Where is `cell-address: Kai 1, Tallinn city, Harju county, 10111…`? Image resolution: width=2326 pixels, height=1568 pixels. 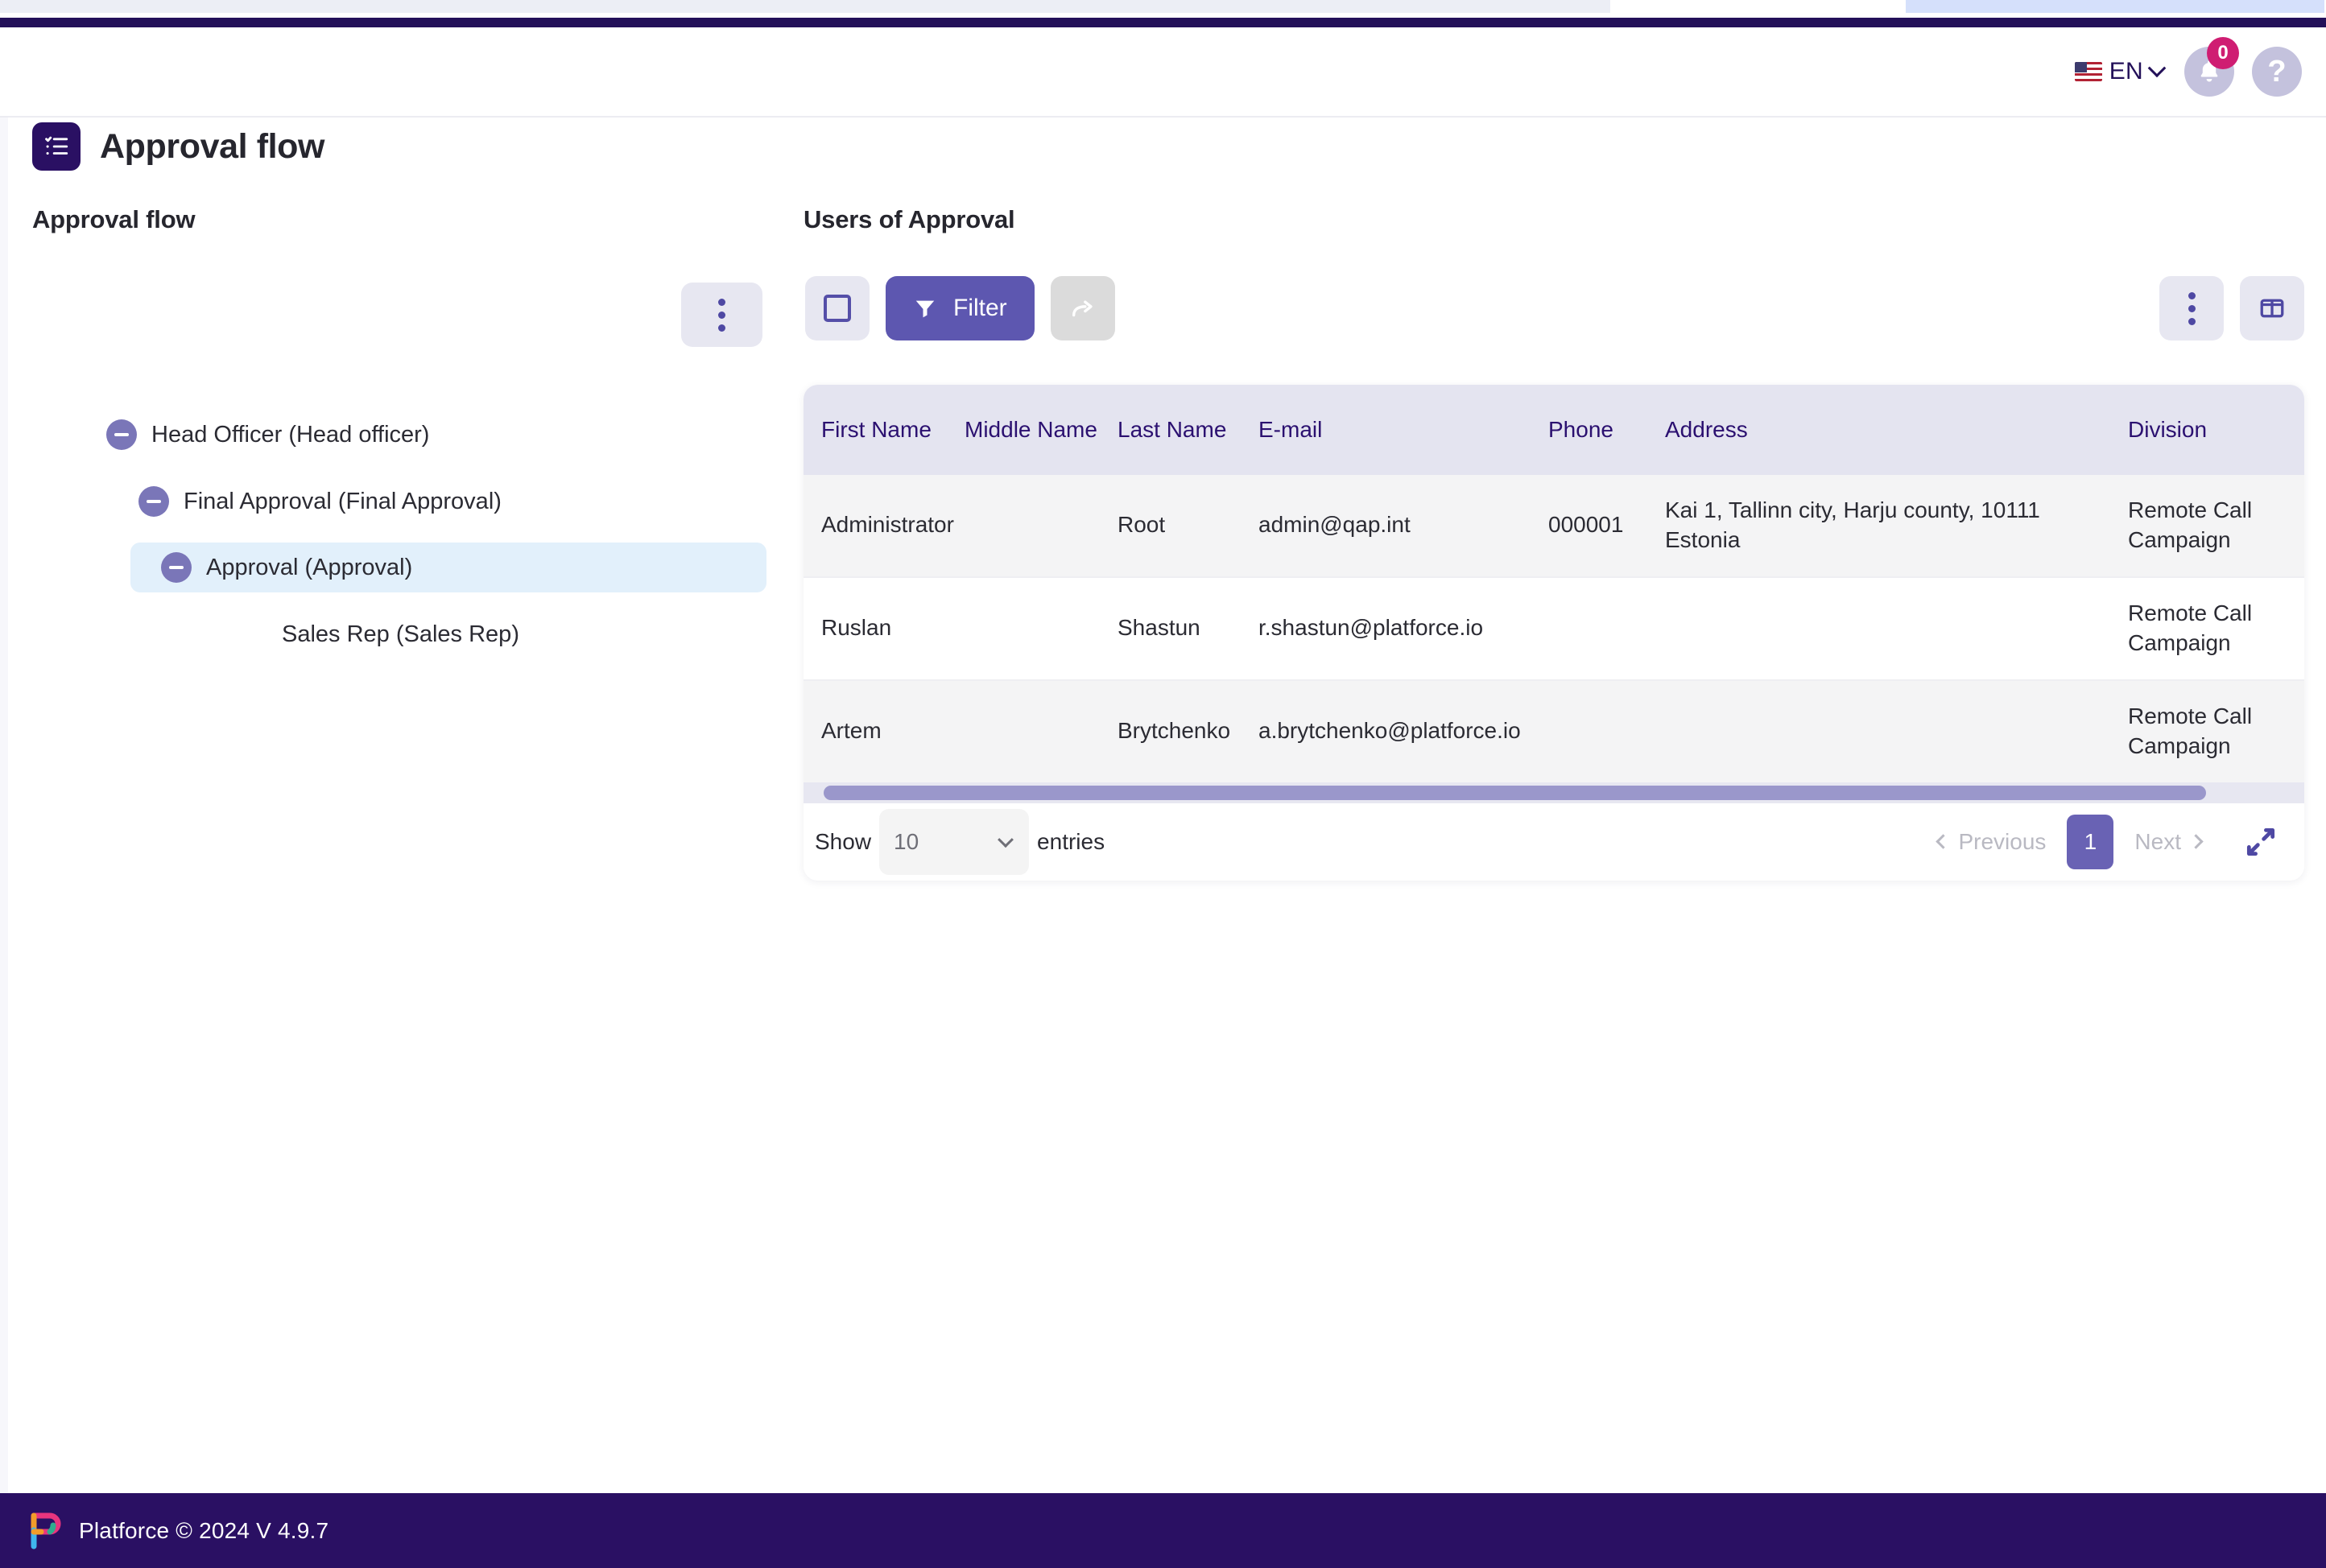
cell-address: Kai 1, Tallinn city, Harju county, 10111… is located at coordinates (1896, 526).